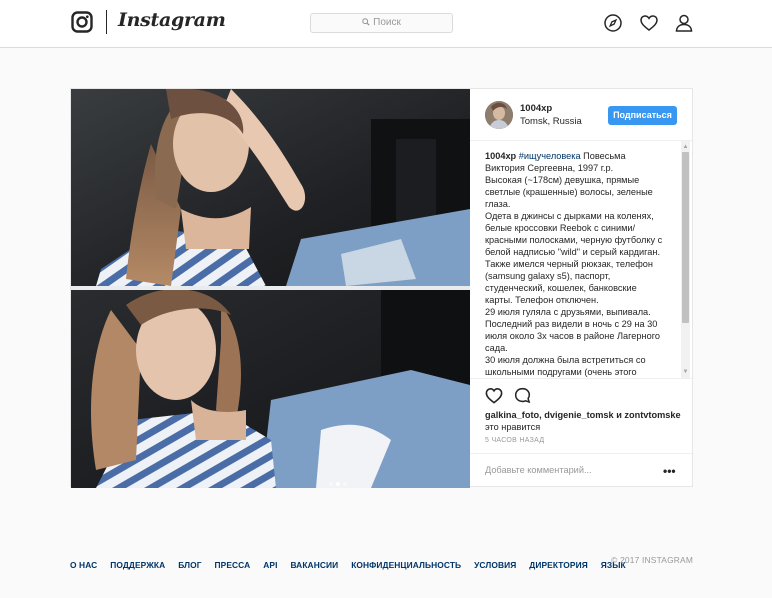  Describe the element at coordinates (106, 22) in the screenshot. I see `logo-divider` at that location.